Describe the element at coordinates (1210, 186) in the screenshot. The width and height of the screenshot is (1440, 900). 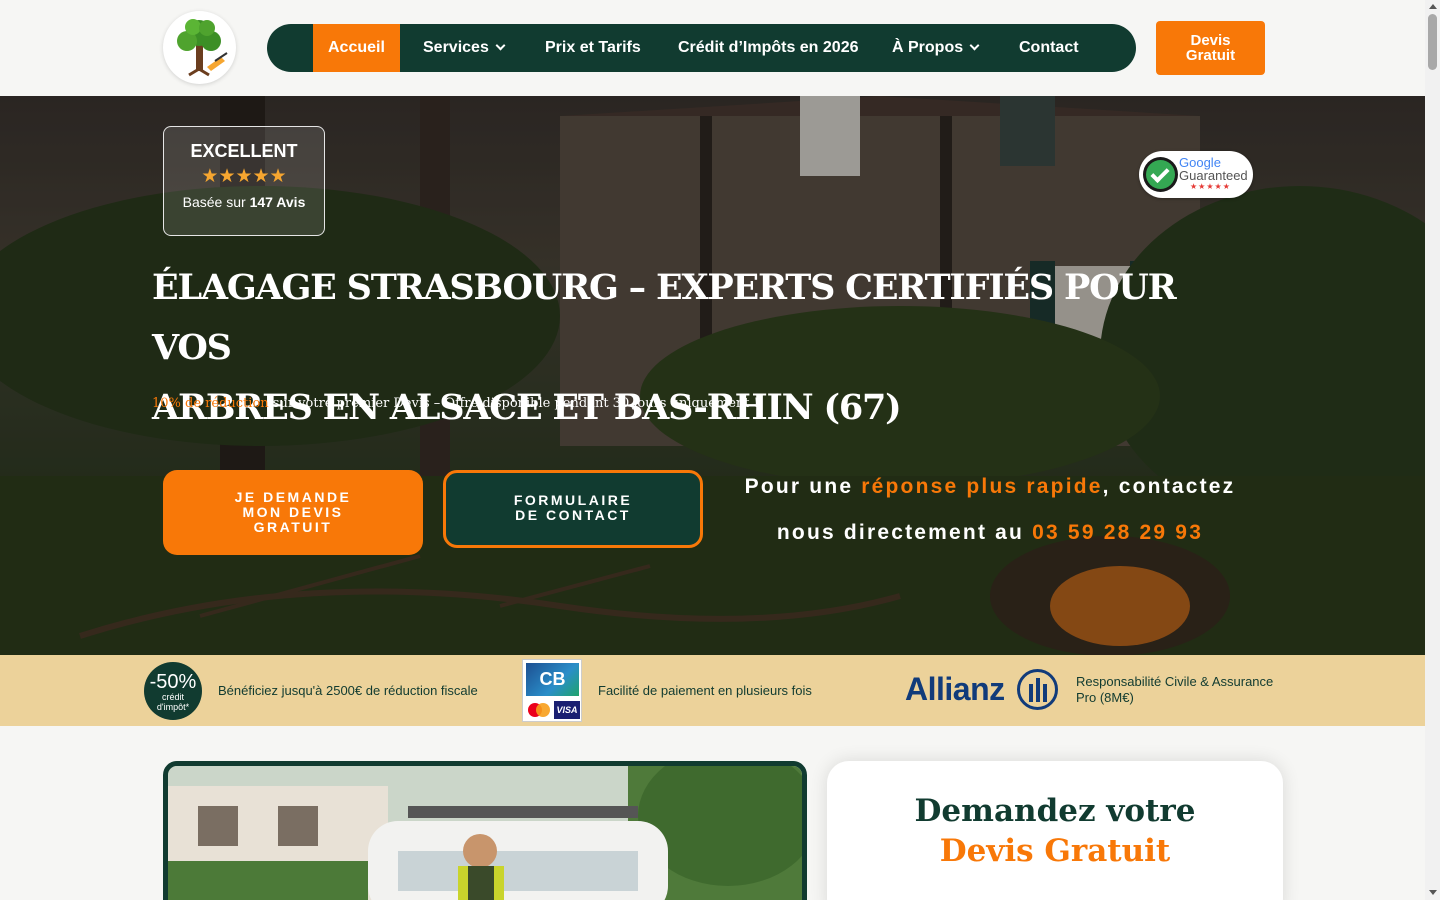
I see `badge-stars-icon: ★★★★★` at that location.